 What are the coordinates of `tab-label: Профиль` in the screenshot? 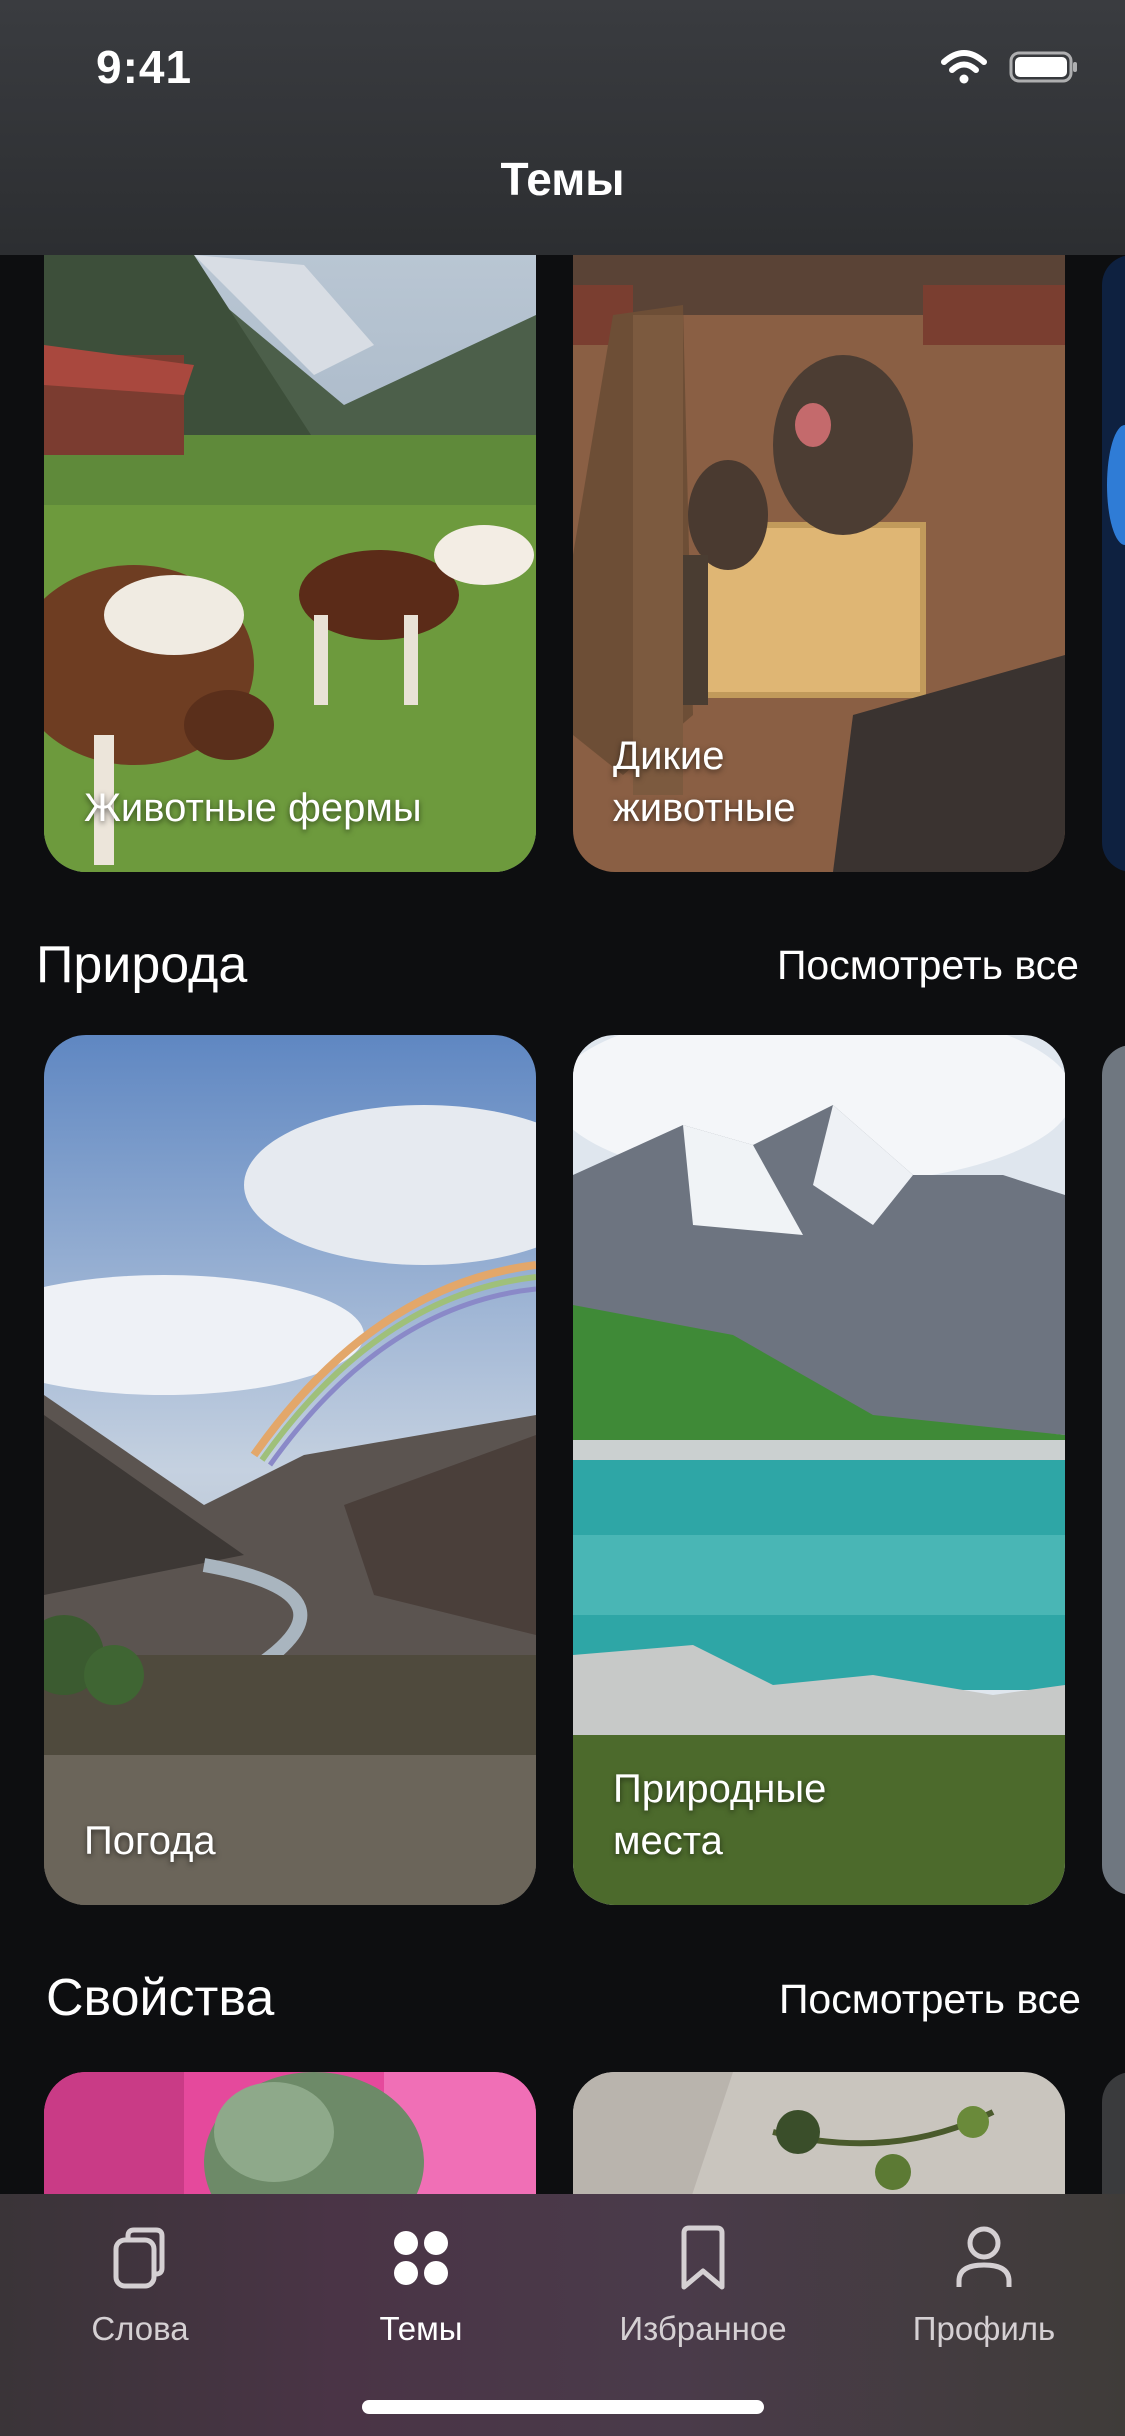 It's located at (984, 2328).